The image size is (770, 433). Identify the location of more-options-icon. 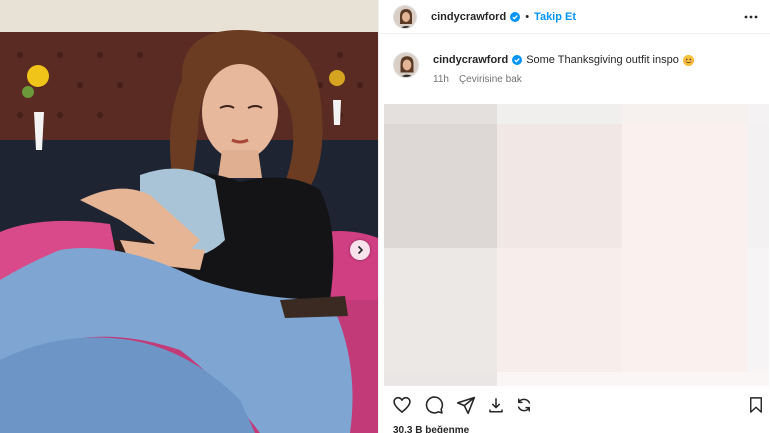
(751, 17).